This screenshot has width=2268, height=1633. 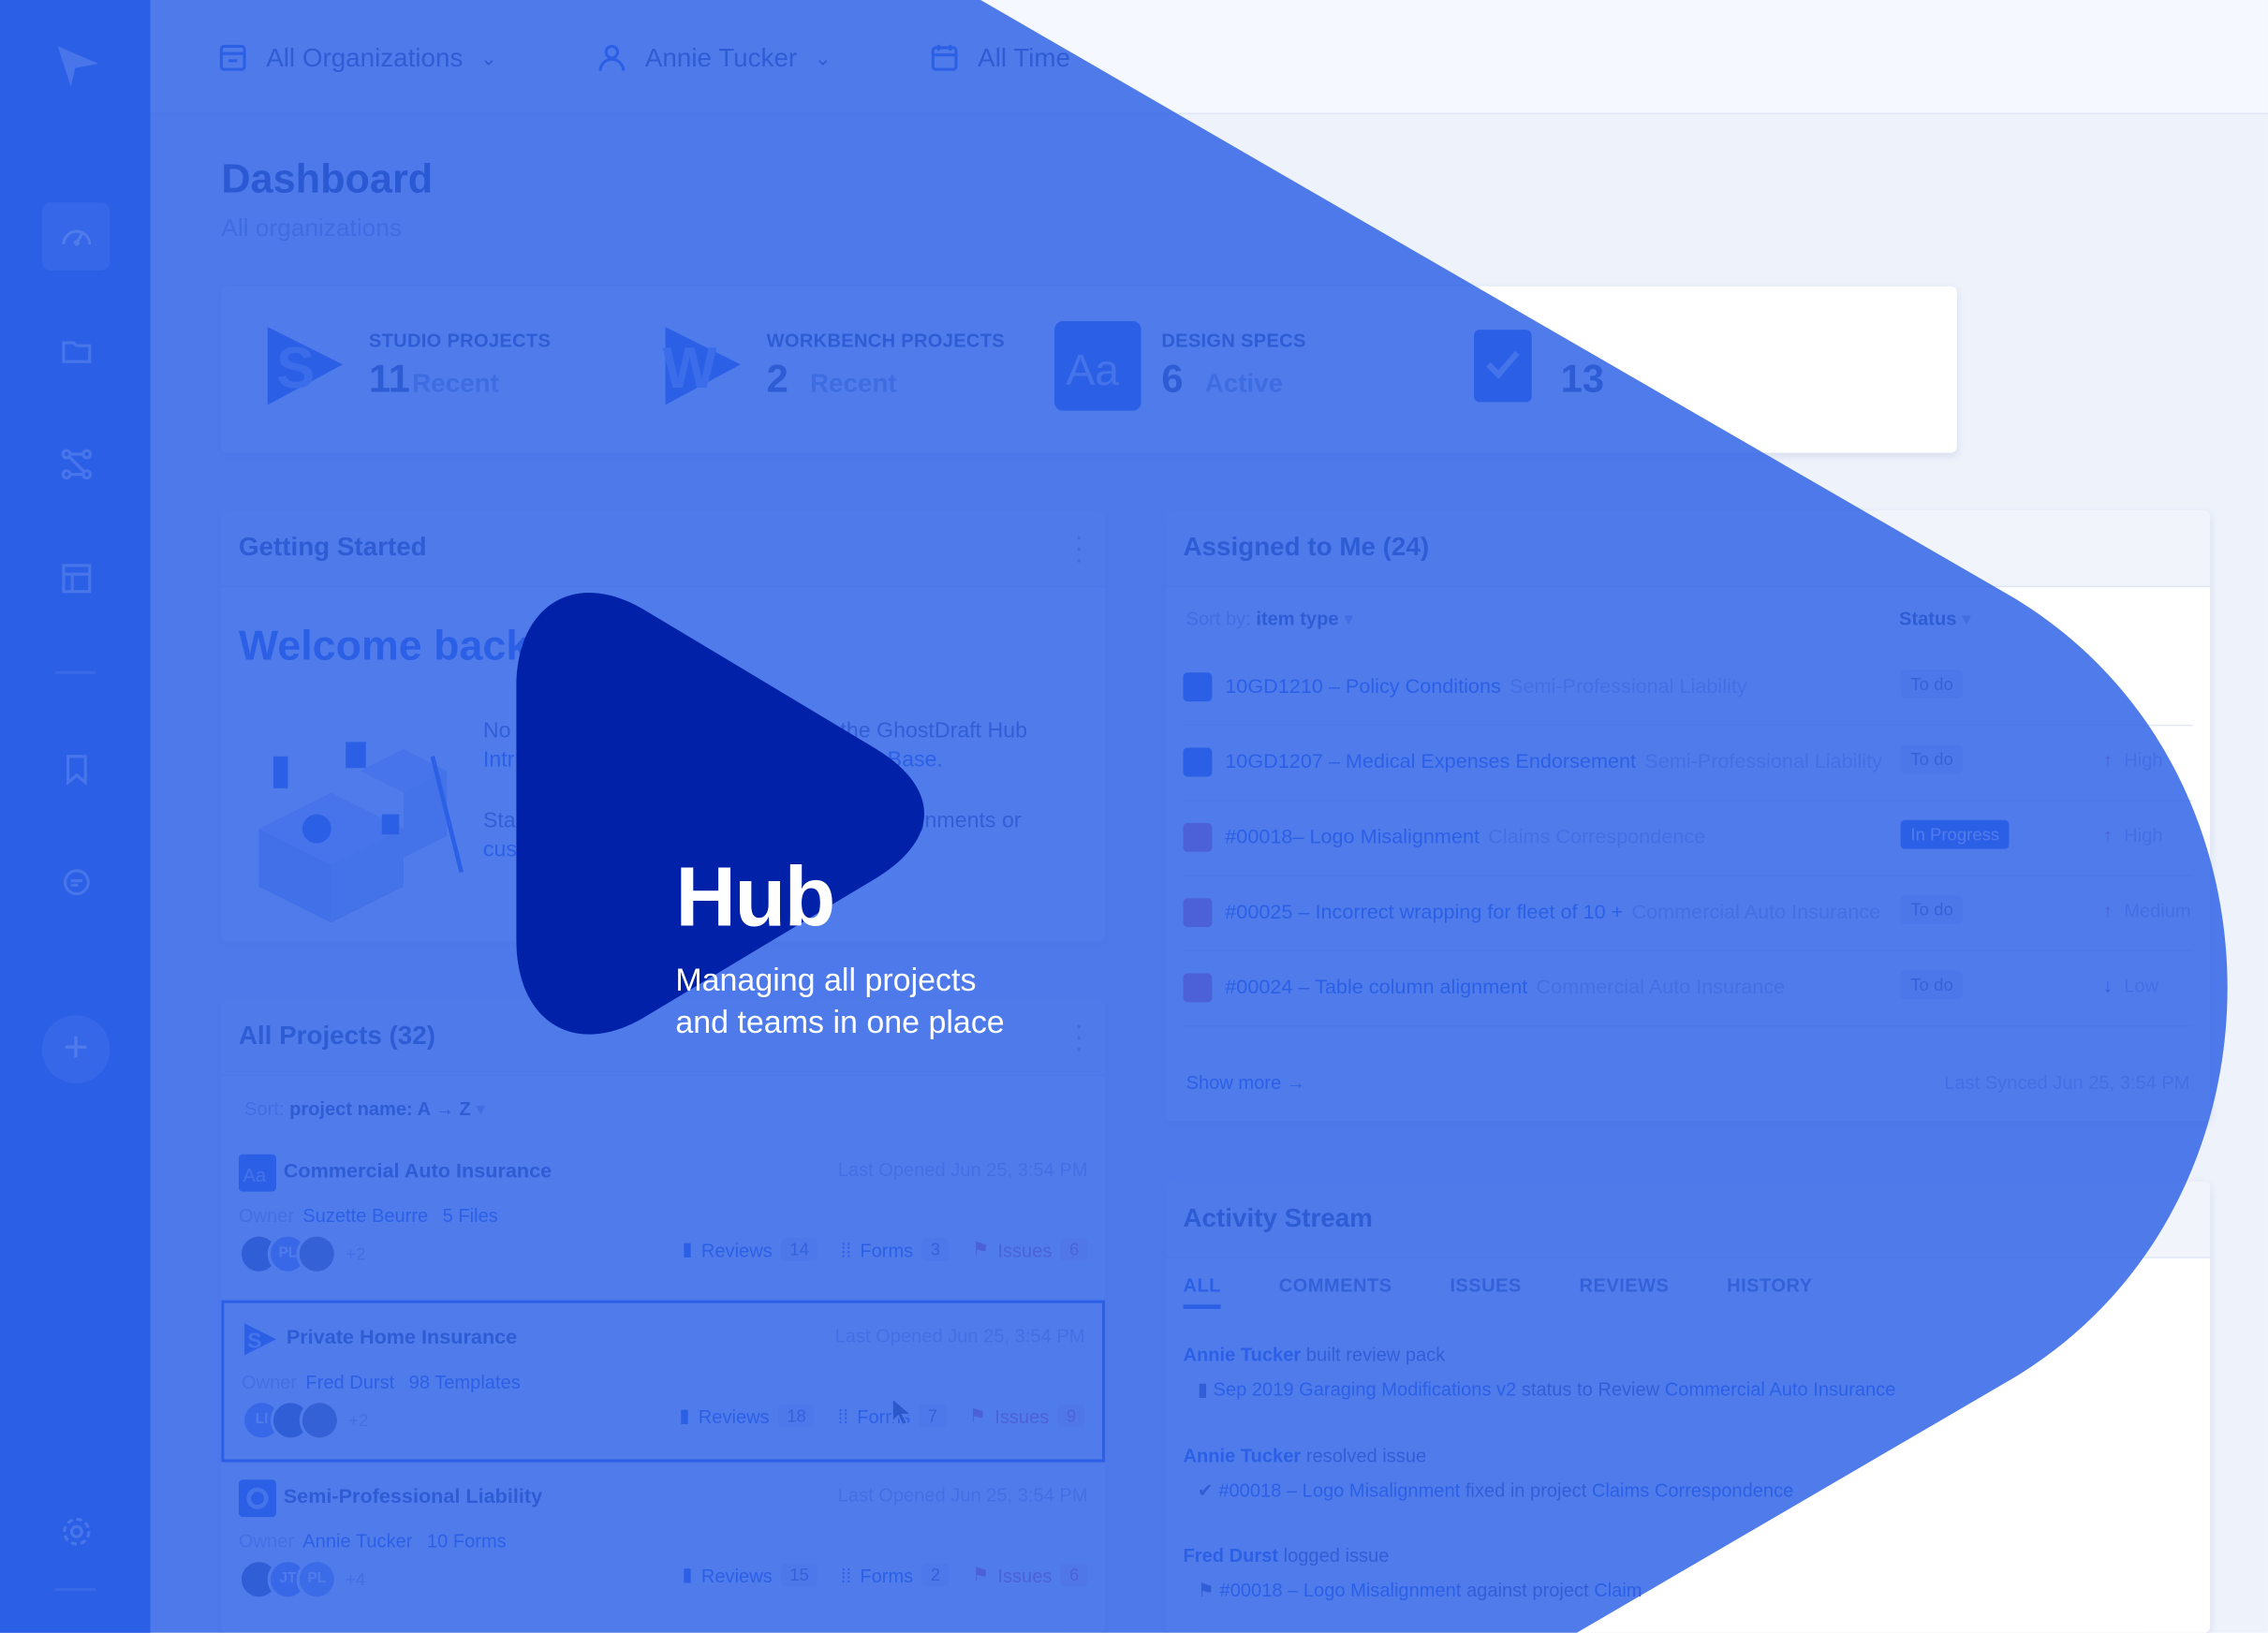 What do you see at coordinates (826, 980) in the screenshot?
I see `hero-subtitle-line-1: Managing all projects` at bounding box center [826, 980].